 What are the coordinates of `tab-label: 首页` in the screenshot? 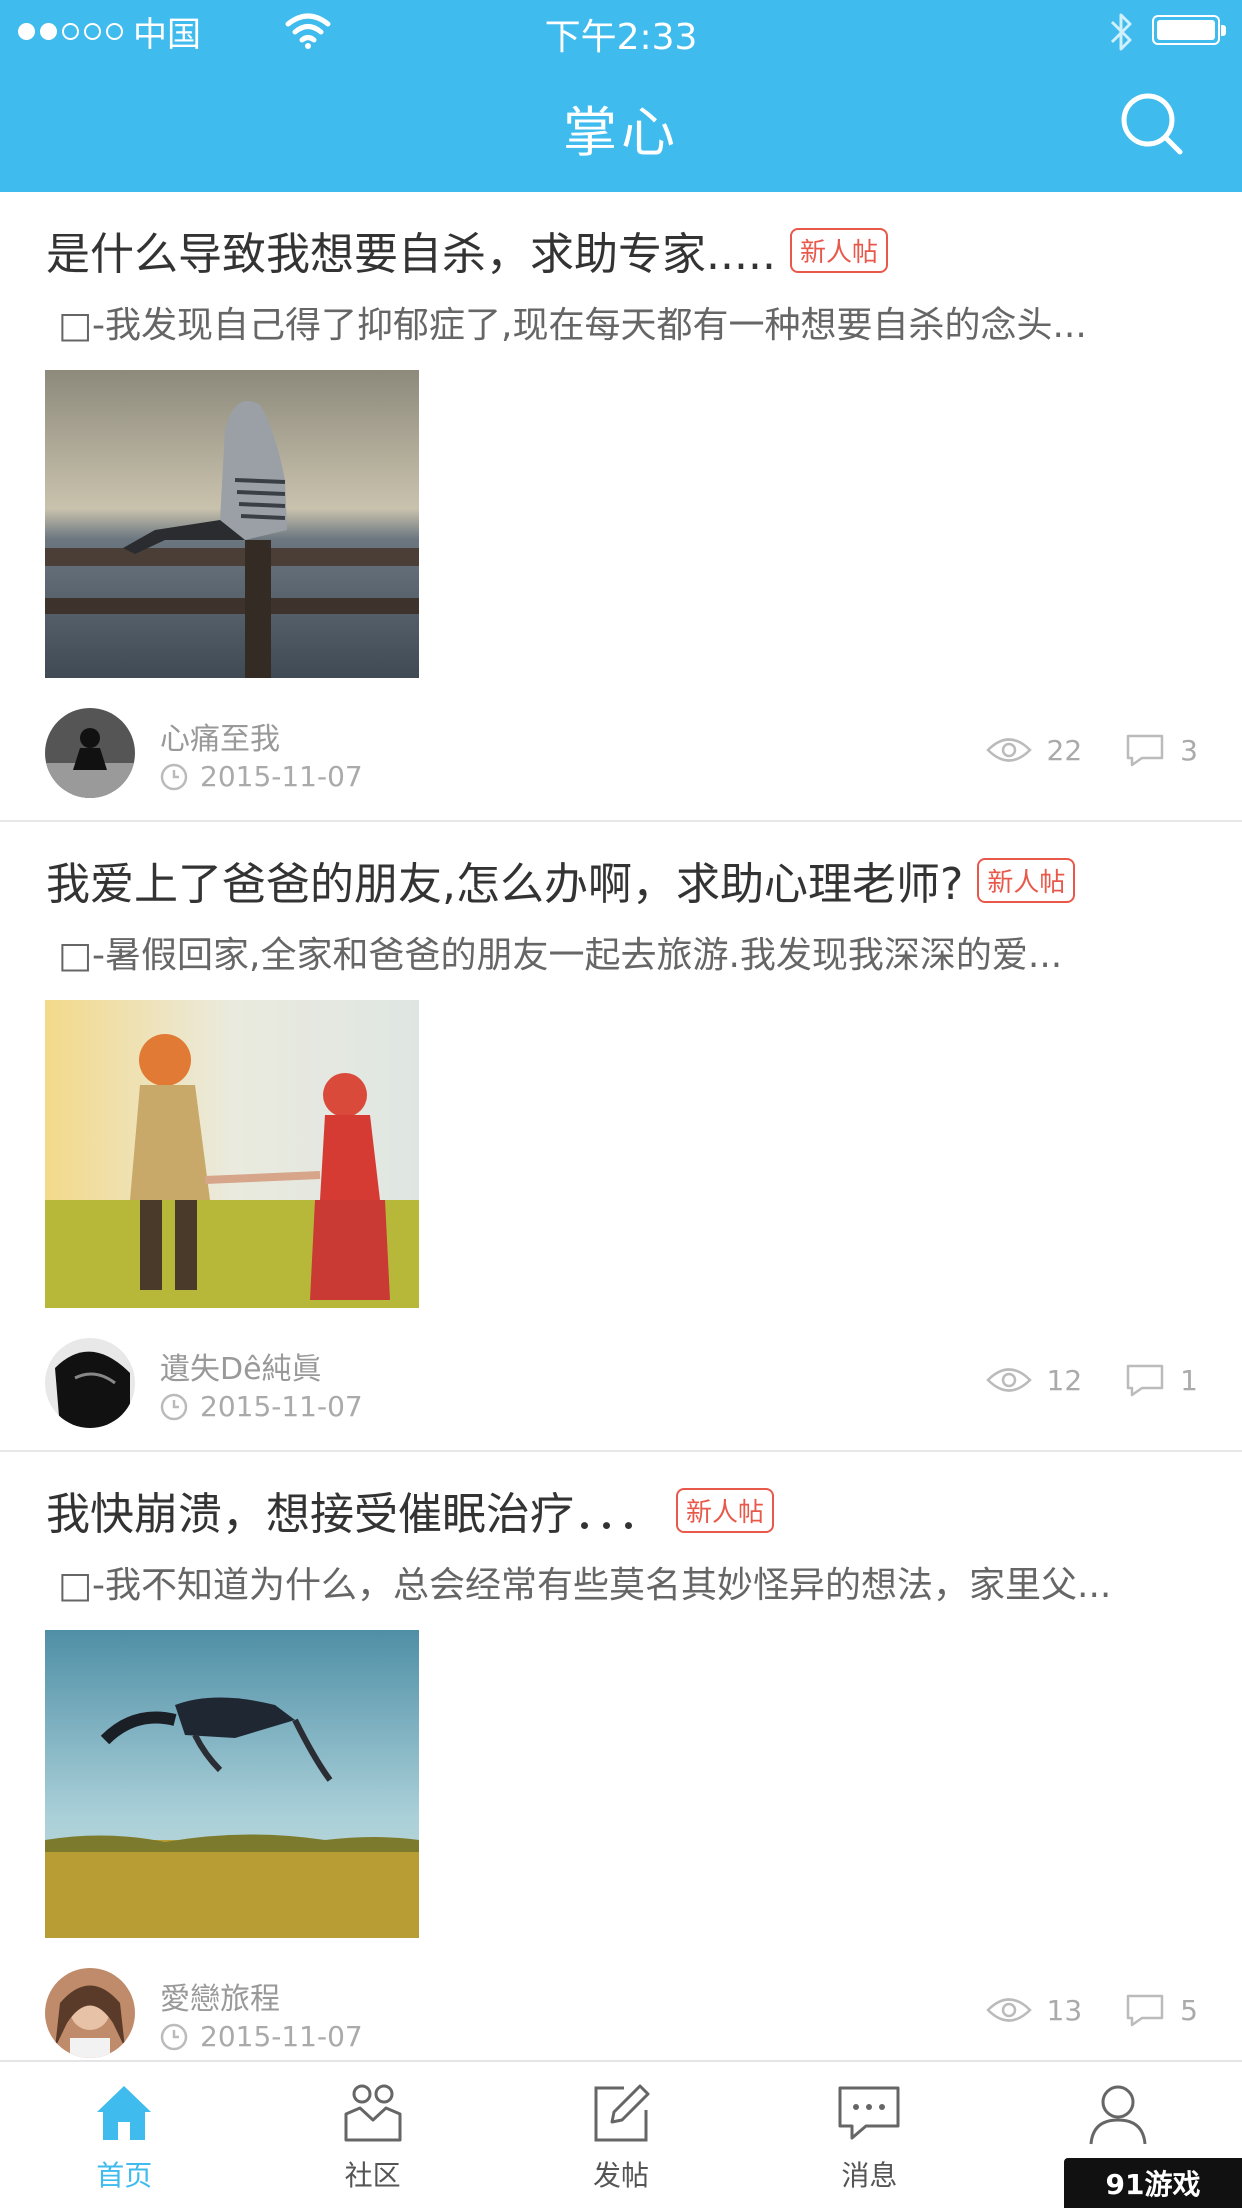 It's located at (124, 2175).